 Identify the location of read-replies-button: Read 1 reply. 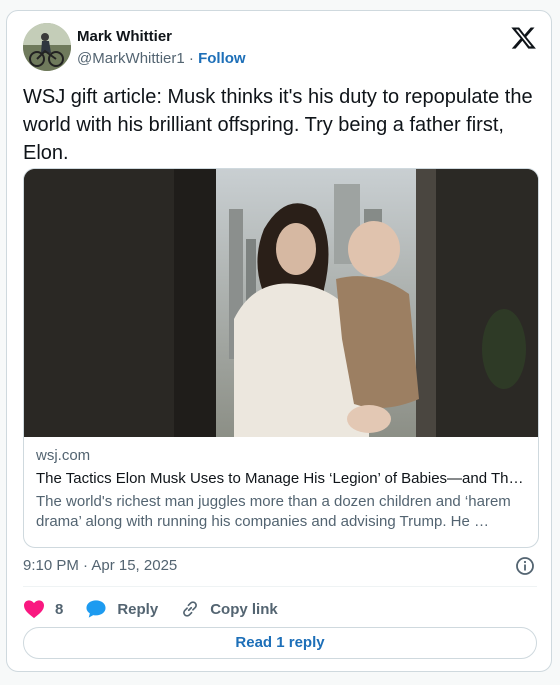
(280, 643).